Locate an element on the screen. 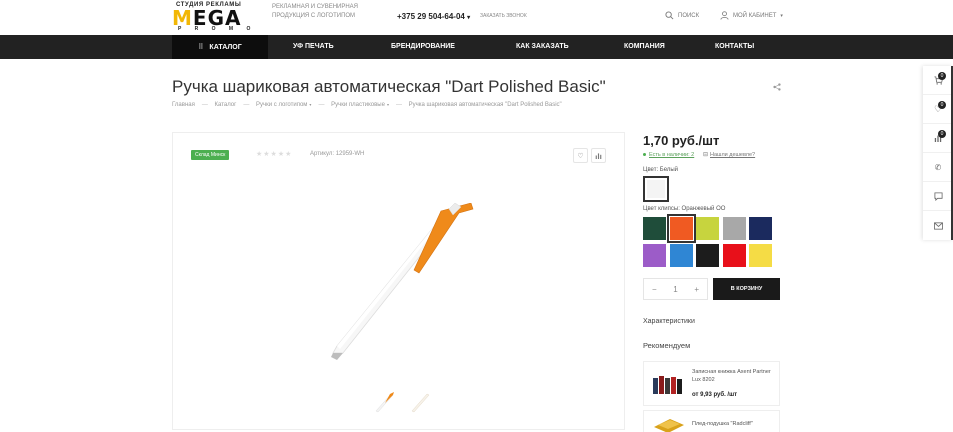 The width and height of the screenshot is (953, 432). quantity-stepper: − 1 + is located at coordinates (675, 289).